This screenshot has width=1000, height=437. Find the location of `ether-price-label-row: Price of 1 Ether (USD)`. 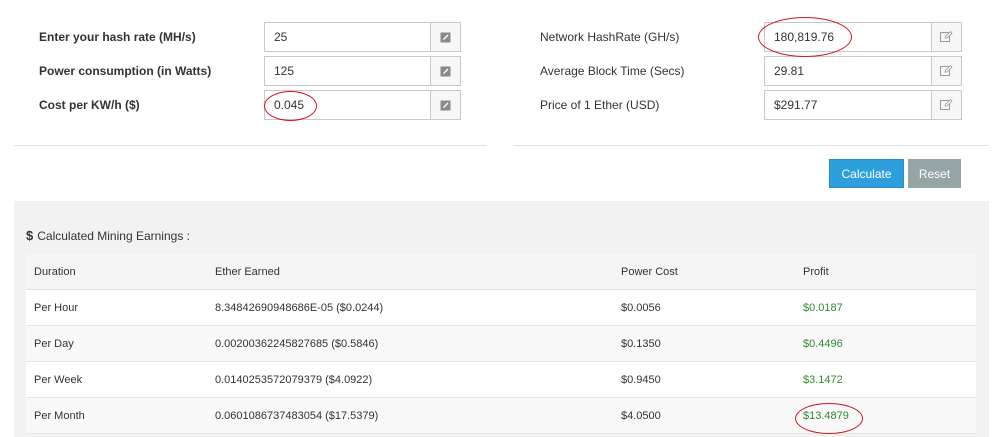

ether-price-label-row: Price of 1 Ether (USD) is located at coordinates (599, 105).